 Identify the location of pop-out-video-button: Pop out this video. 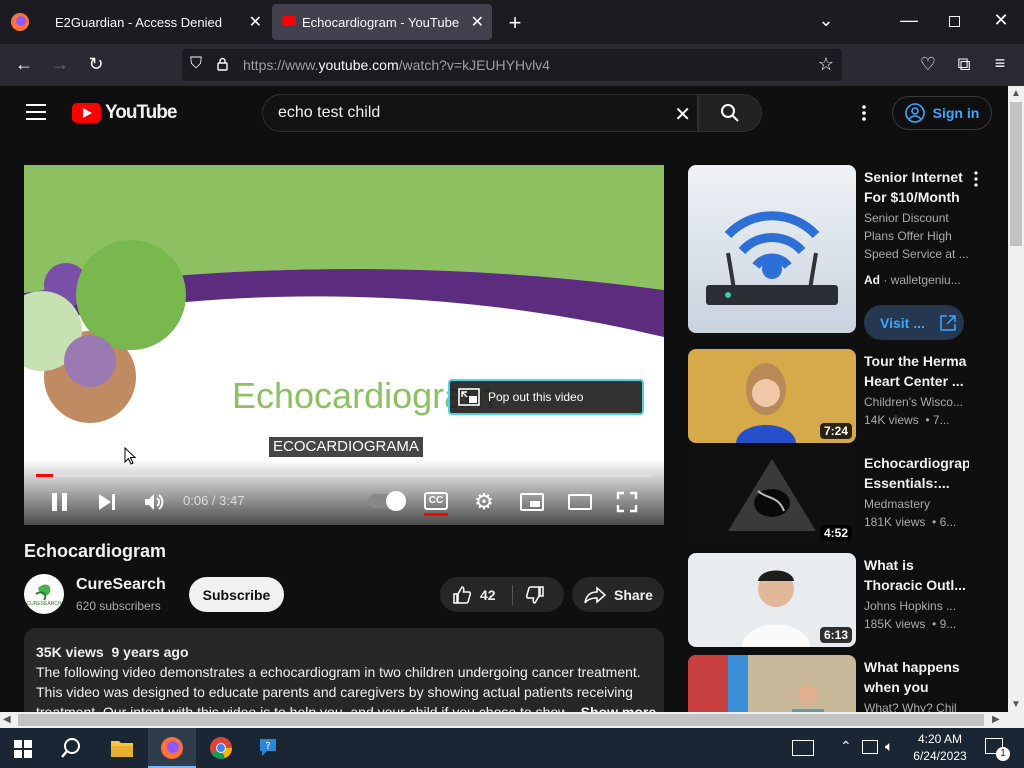
(546, 397).